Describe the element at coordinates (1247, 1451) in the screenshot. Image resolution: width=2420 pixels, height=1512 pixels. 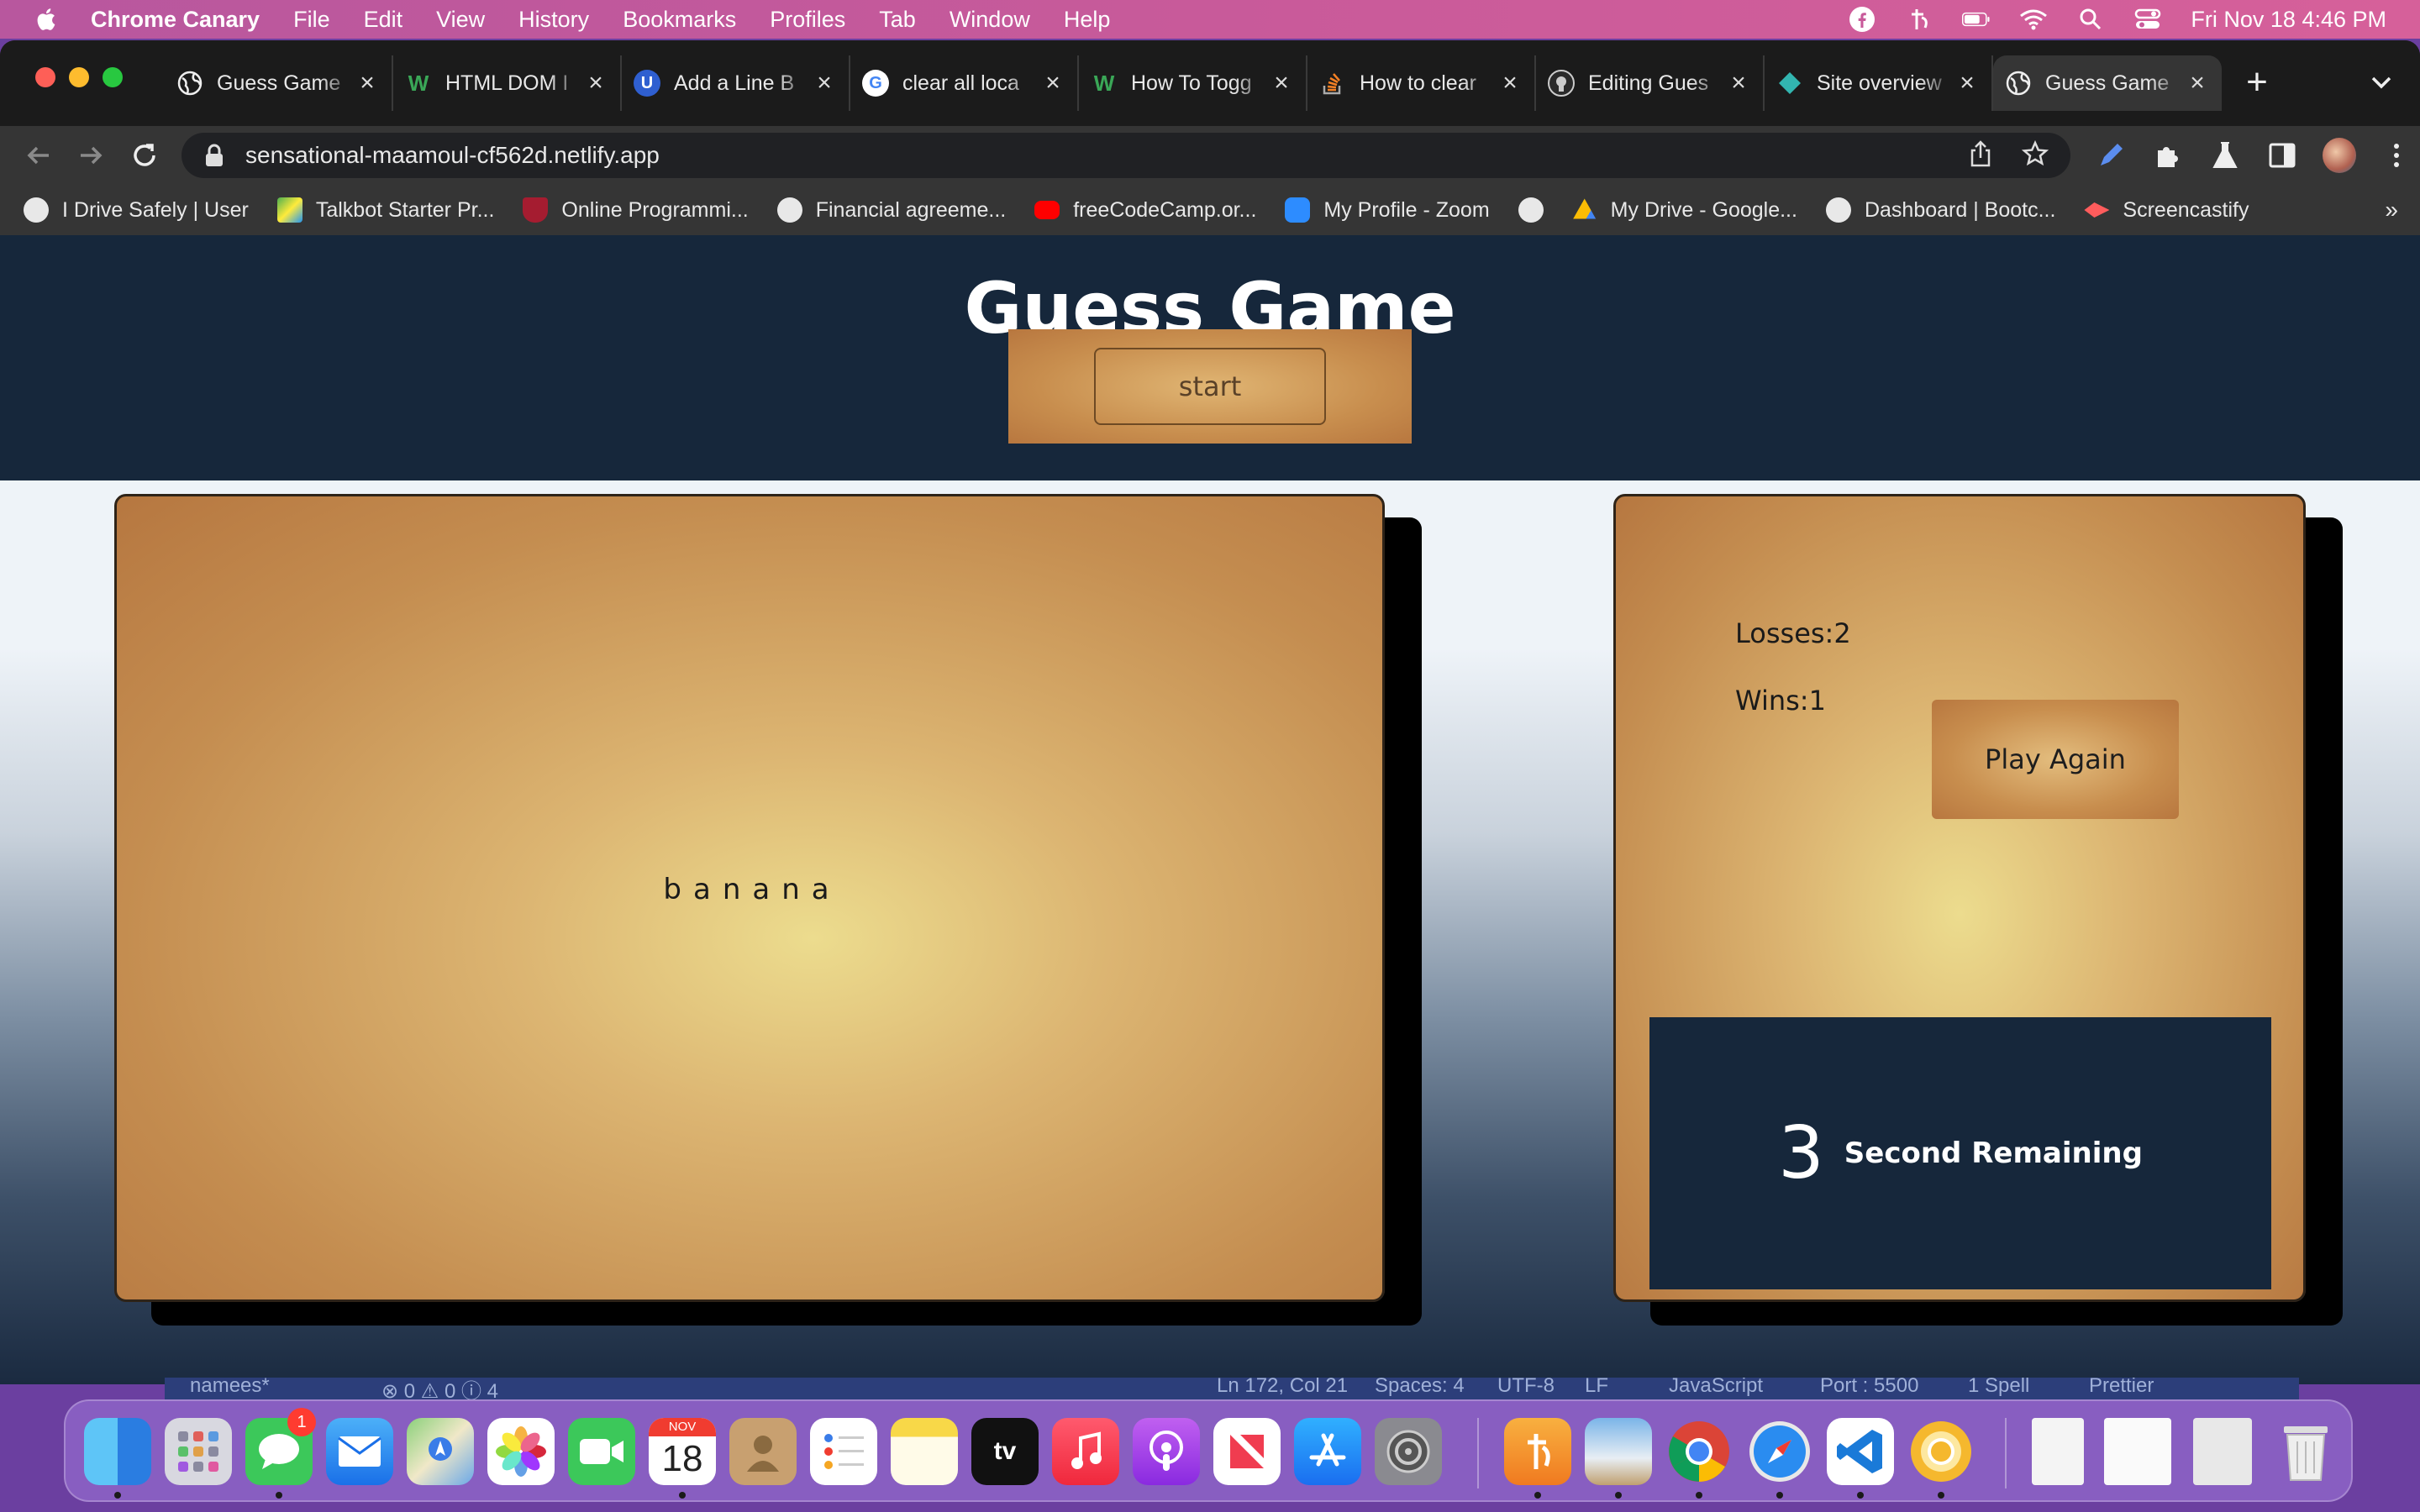
I see `news-icon` at that location.